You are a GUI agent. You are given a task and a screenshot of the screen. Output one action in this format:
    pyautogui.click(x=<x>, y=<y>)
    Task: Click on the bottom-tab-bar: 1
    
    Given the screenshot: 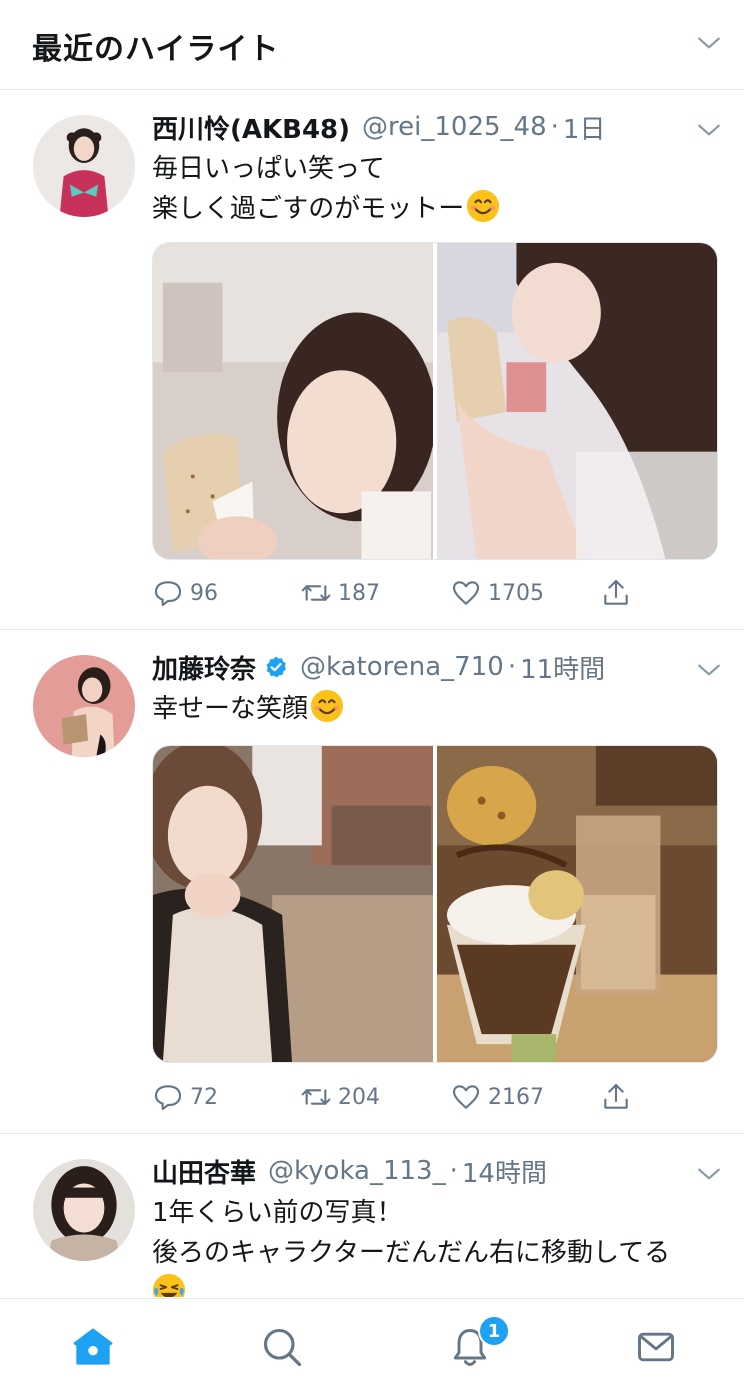 What is the action you would take?
    pyautogui.click(x=372, y=1346)
    